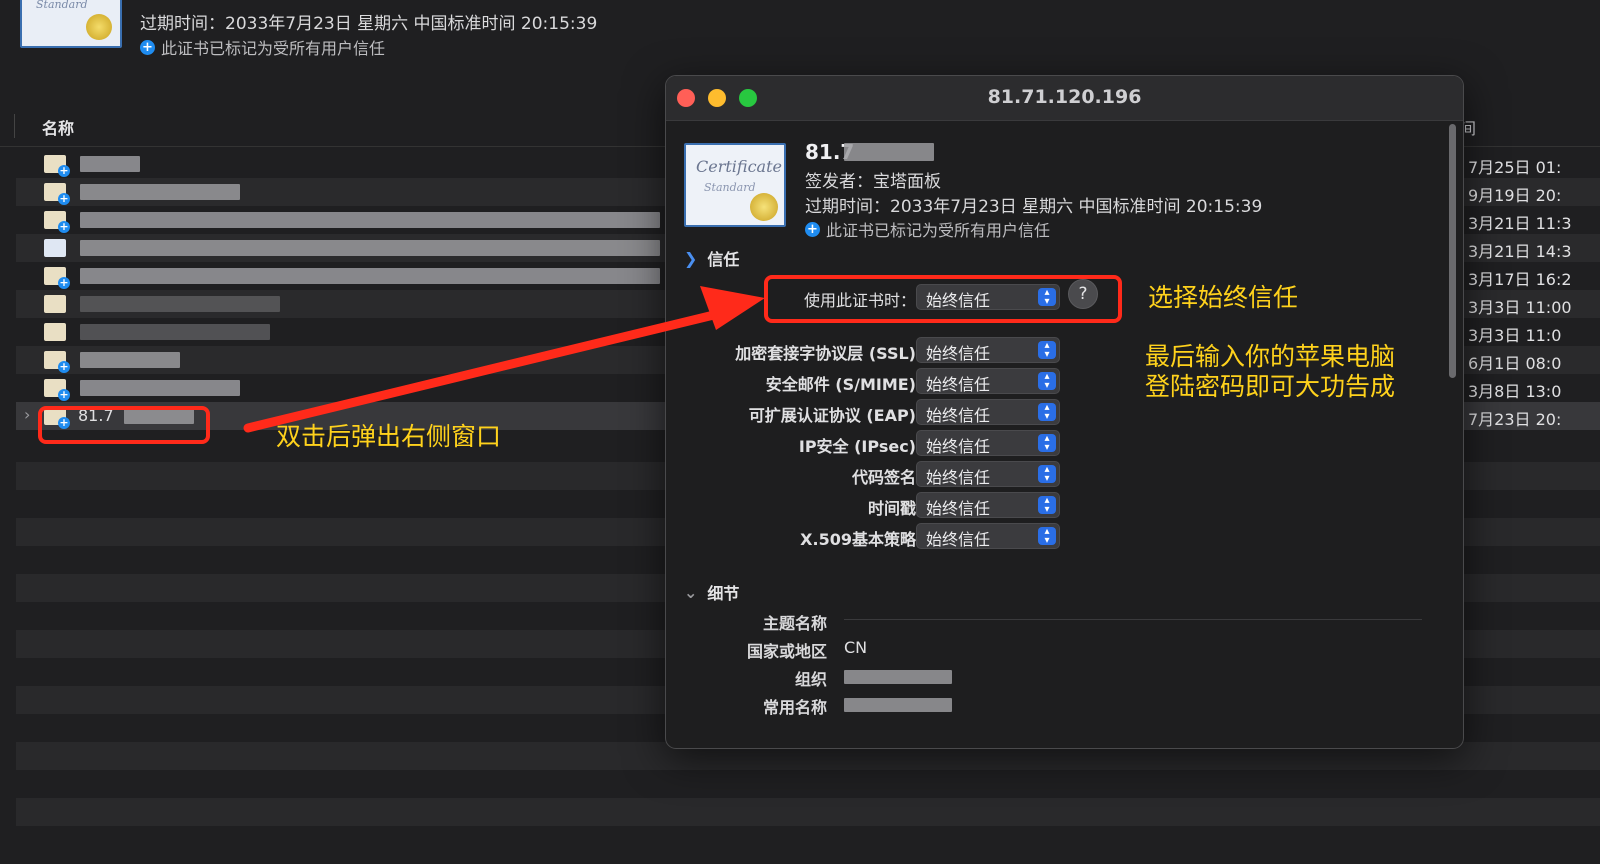  I want to click on annotation-final-line2: 登陆密码即可大功告成, so click(1270, 386).